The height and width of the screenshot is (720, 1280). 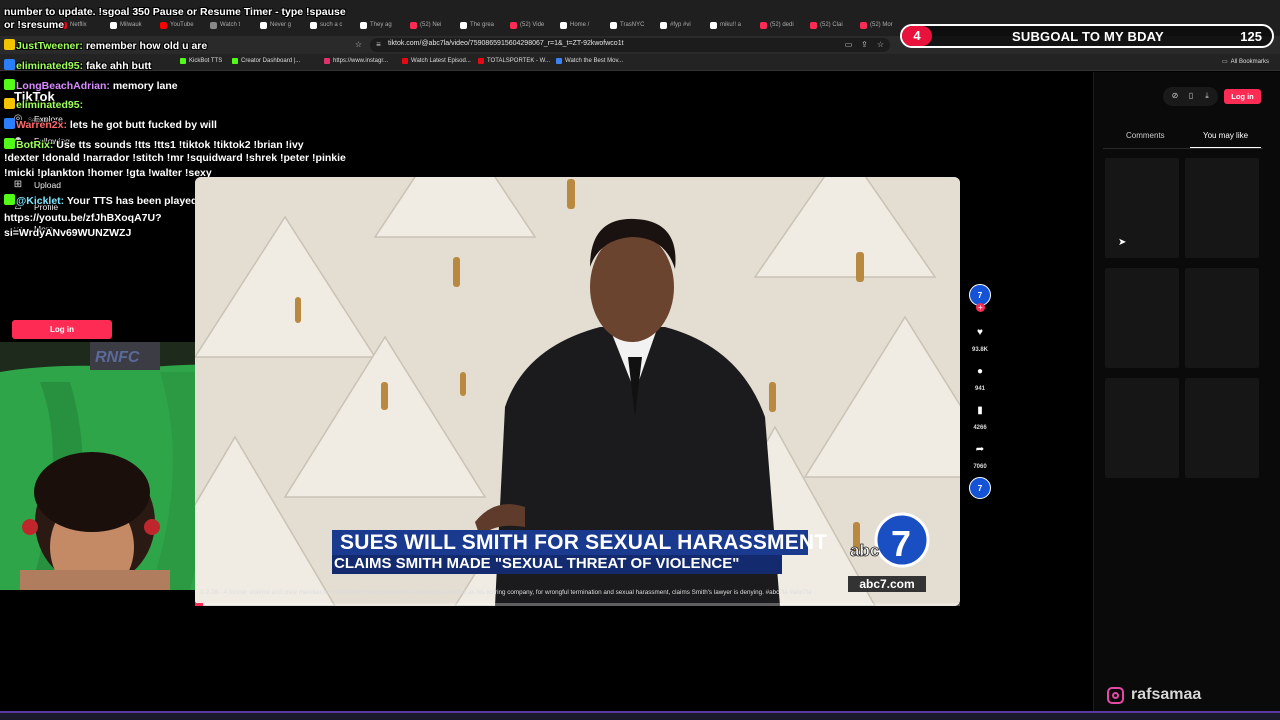 What do you see at coordinates (783, 25) in the screenshot?
I see `browser-tab: (52) dedi` at bounding box center [783, 25].